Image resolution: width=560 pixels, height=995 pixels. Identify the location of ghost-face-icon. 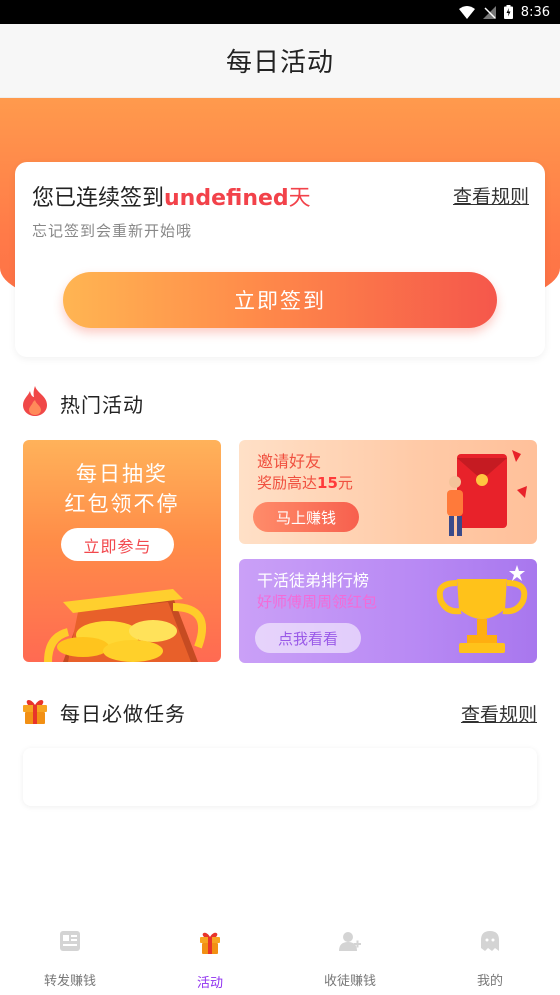
(490, 943).